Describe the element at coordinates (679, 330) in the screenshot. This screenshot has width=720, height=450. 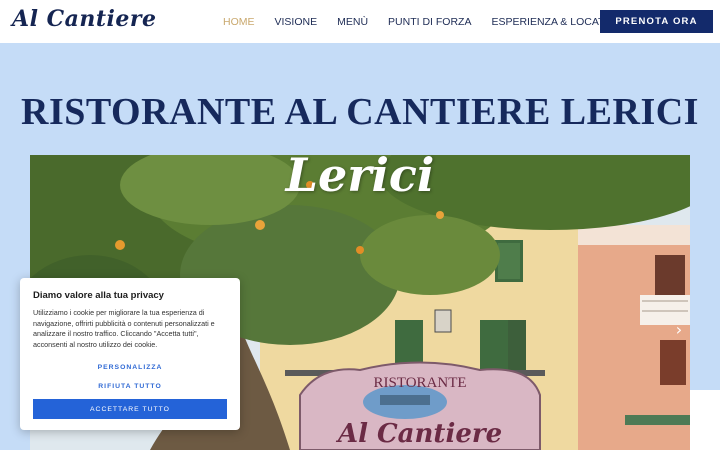
I see `chevron-right-icon: ›` at that location.